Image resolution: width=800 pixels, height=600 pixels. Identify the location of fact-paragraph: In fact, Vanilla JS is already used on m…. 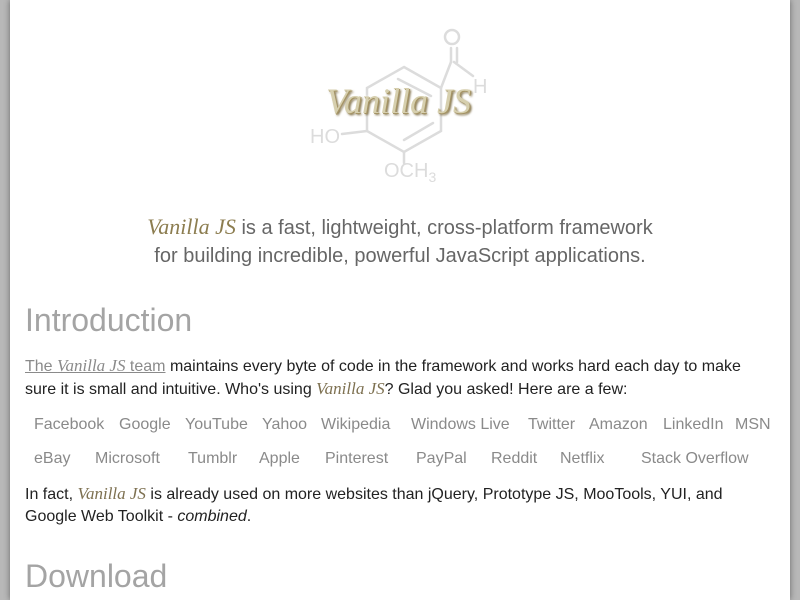
(374, 504).